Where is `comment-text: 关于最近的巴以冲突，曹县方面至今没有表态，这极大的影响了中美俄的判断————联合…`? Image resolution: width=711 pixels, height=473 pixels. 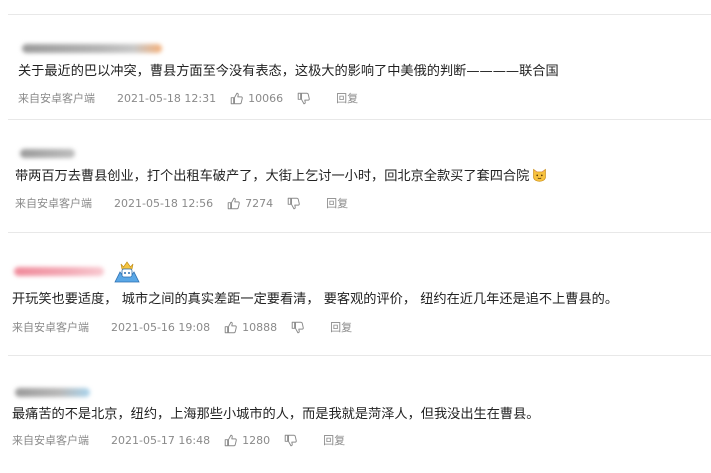 comment-text: 关于最近的巴以冲突，曹县方面至今没有表态，这极大的影响了中美俄的判断————联合… is located at coordinates (288, 71).